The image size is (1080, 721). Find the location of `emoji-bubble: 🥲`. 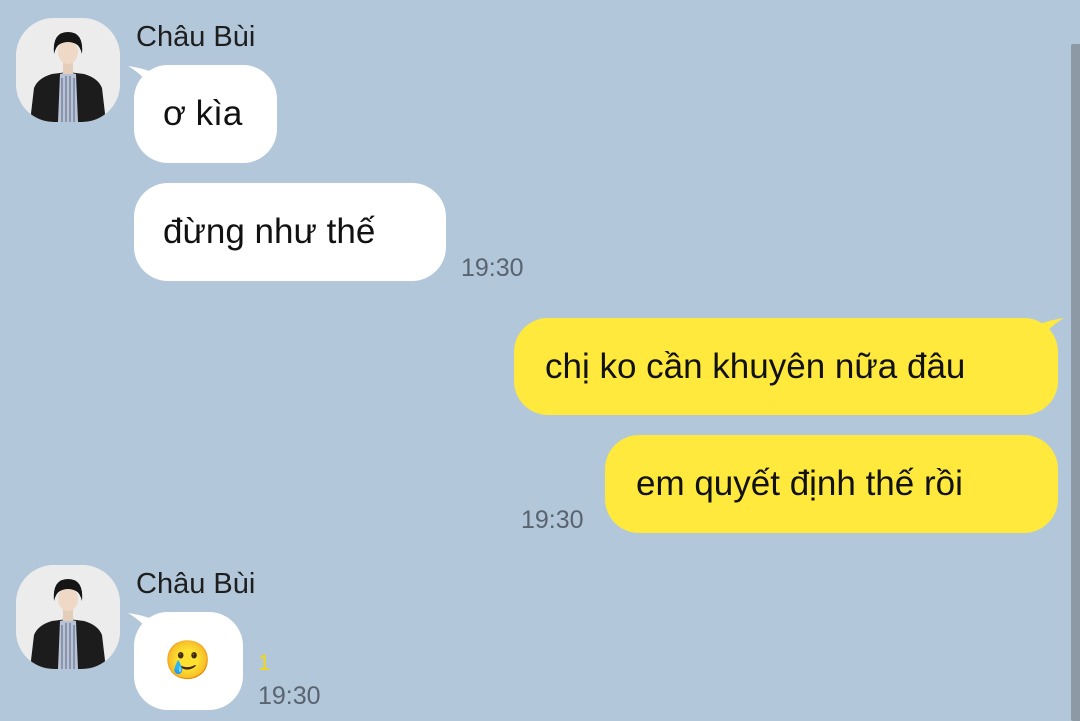

emoji-bubble: 🥲 is located at coordinates (188, 661).